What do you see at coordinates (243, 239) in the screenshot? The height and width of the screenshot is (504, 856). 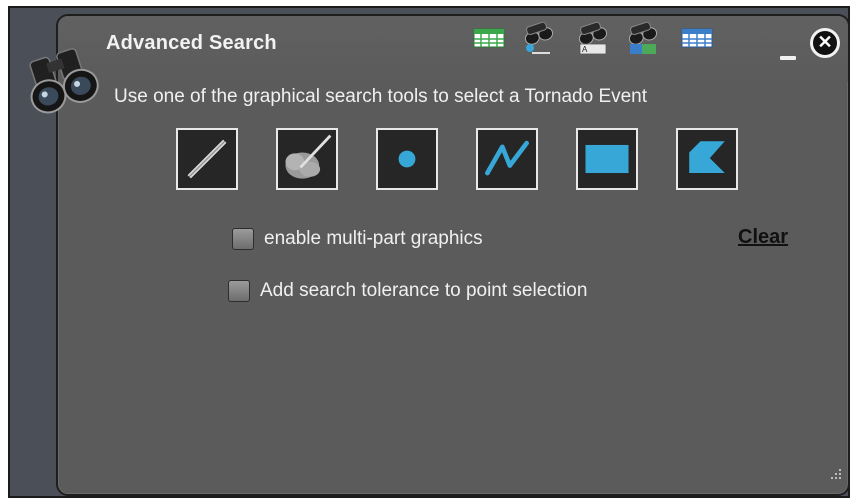 I see `multipart-checkbox` at bounding box center [243, 239].